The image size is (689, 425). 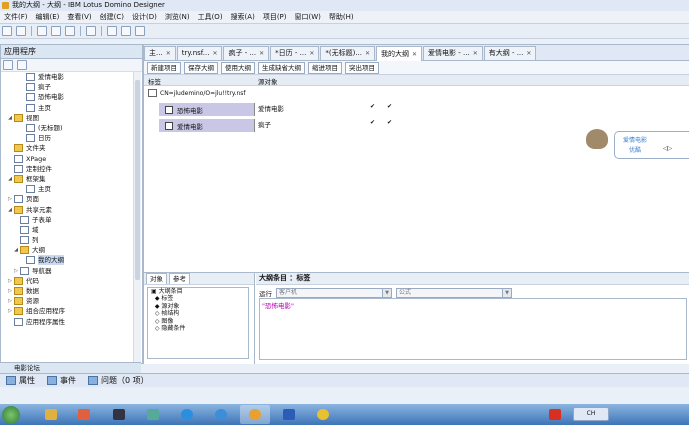 What do you see at coordinates (112, 31) in the screenshot?
I see `undo-icon` at bounding box center [112, 31].